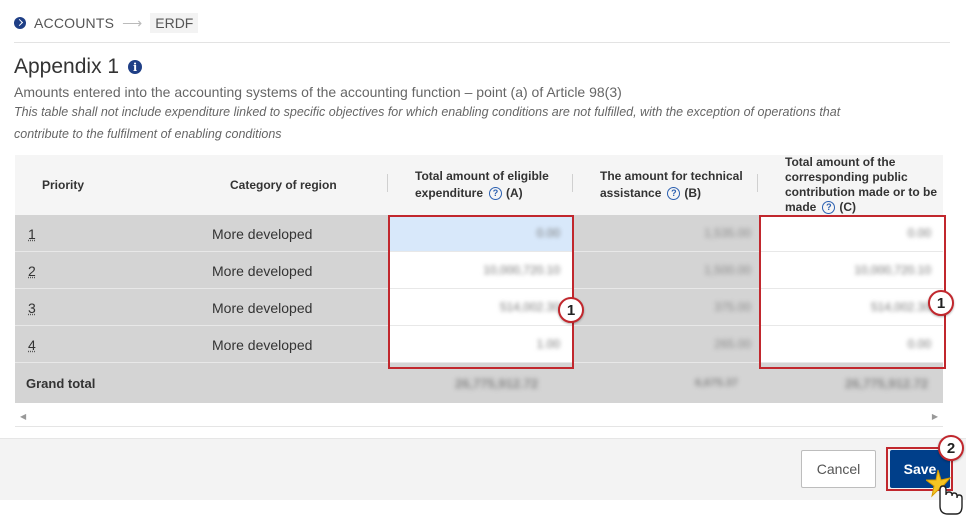  Describe the element at coordinates (732, 307) in the screenshot. I see `technical-assistance-value: 375.00` at that location.